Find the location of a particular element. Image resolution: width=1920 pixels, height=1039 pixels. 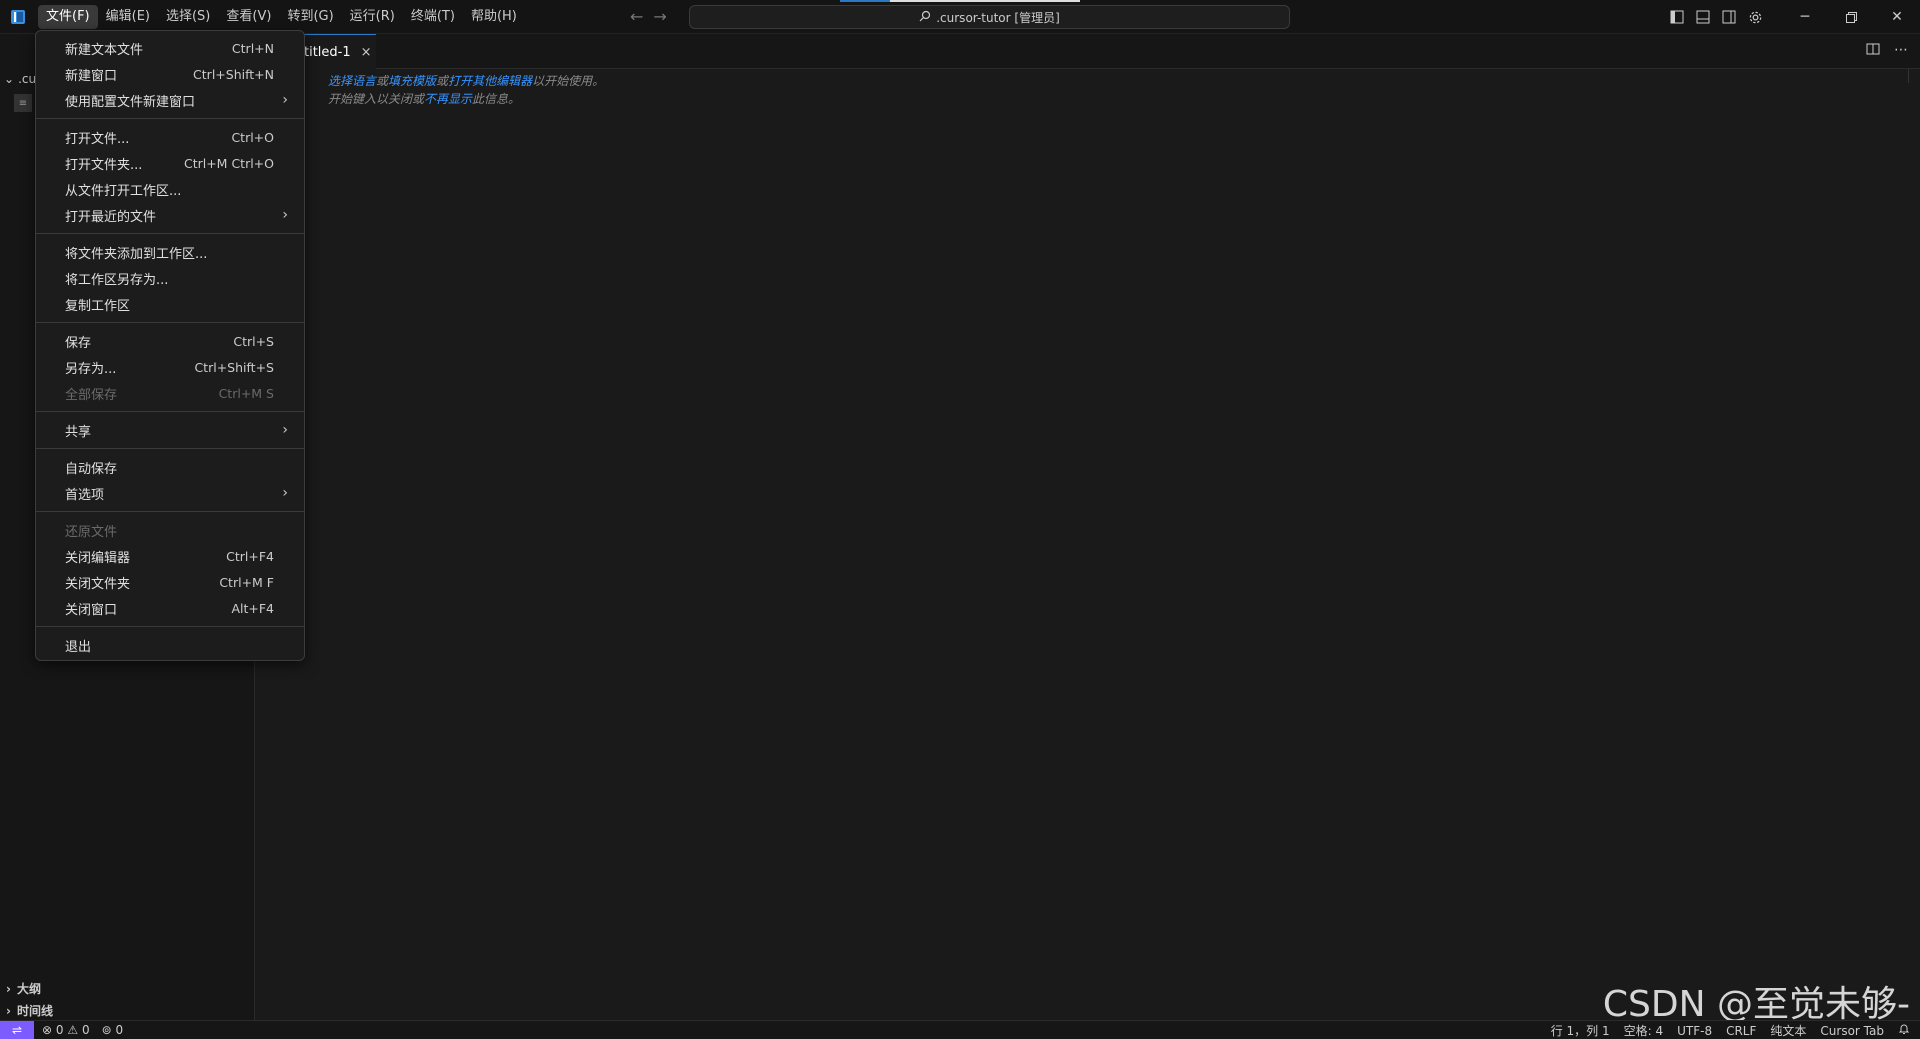

file-menu-item: 另存为... Ctrl+Shift+S is located at coordinates (170, 367).